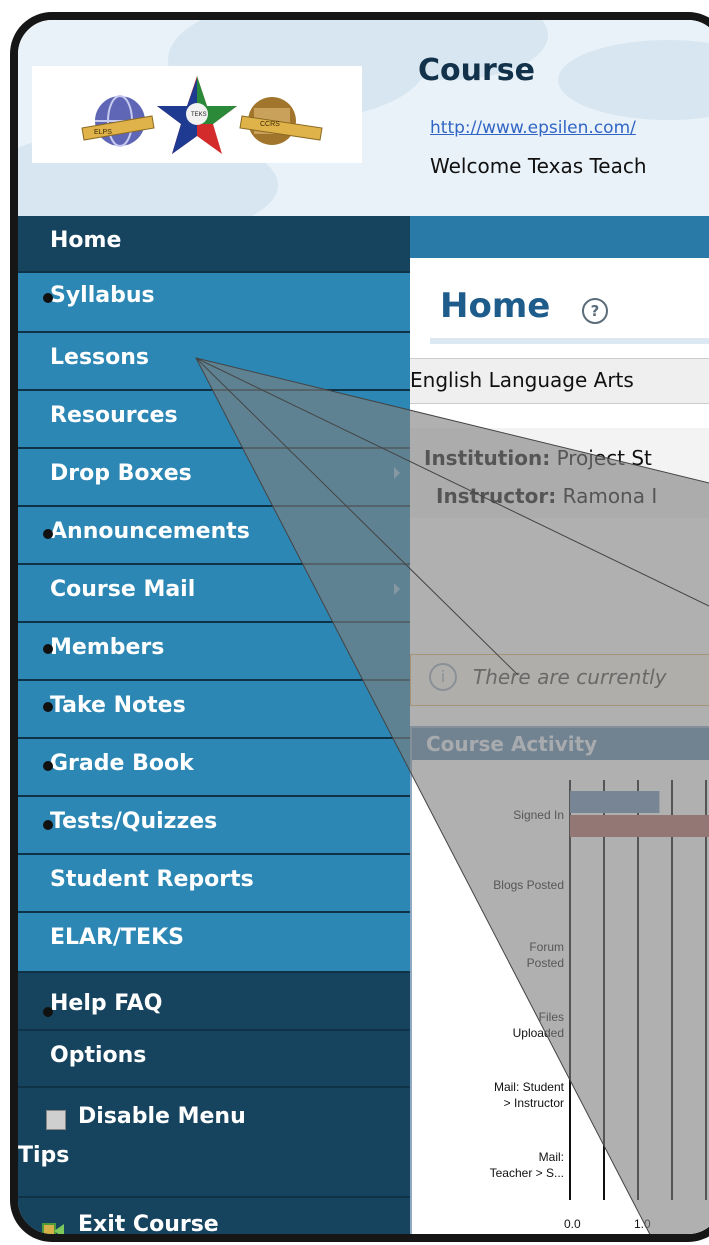 The image size is (709, 1245). I want to click on notice-banner: i There are currently, so click(559, 680).